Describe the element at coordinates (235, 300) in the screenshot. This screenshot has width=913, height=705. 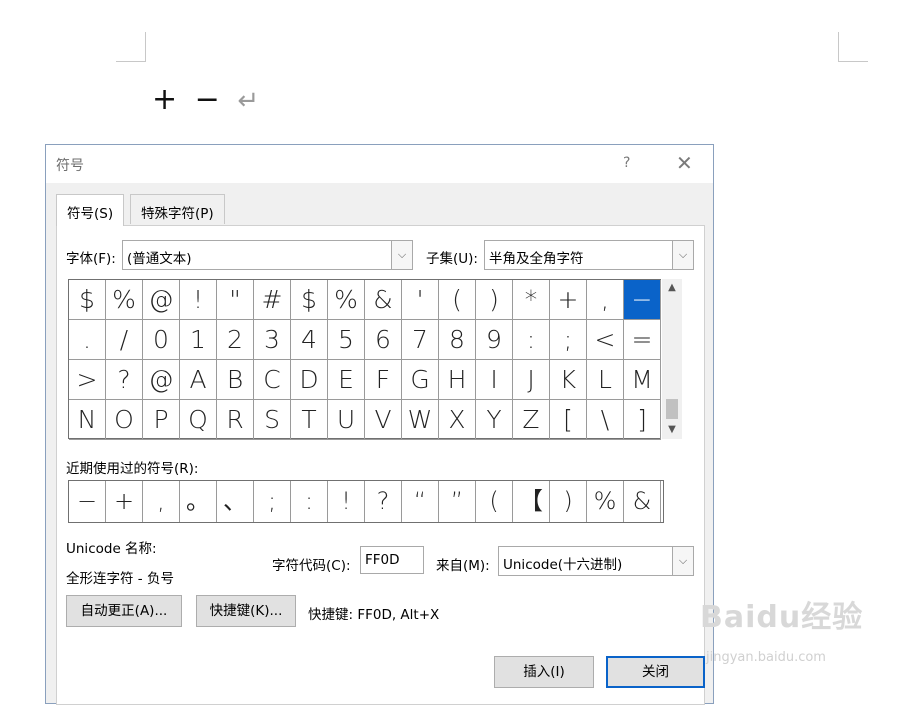
I see `symbol-cell: "` at that location.